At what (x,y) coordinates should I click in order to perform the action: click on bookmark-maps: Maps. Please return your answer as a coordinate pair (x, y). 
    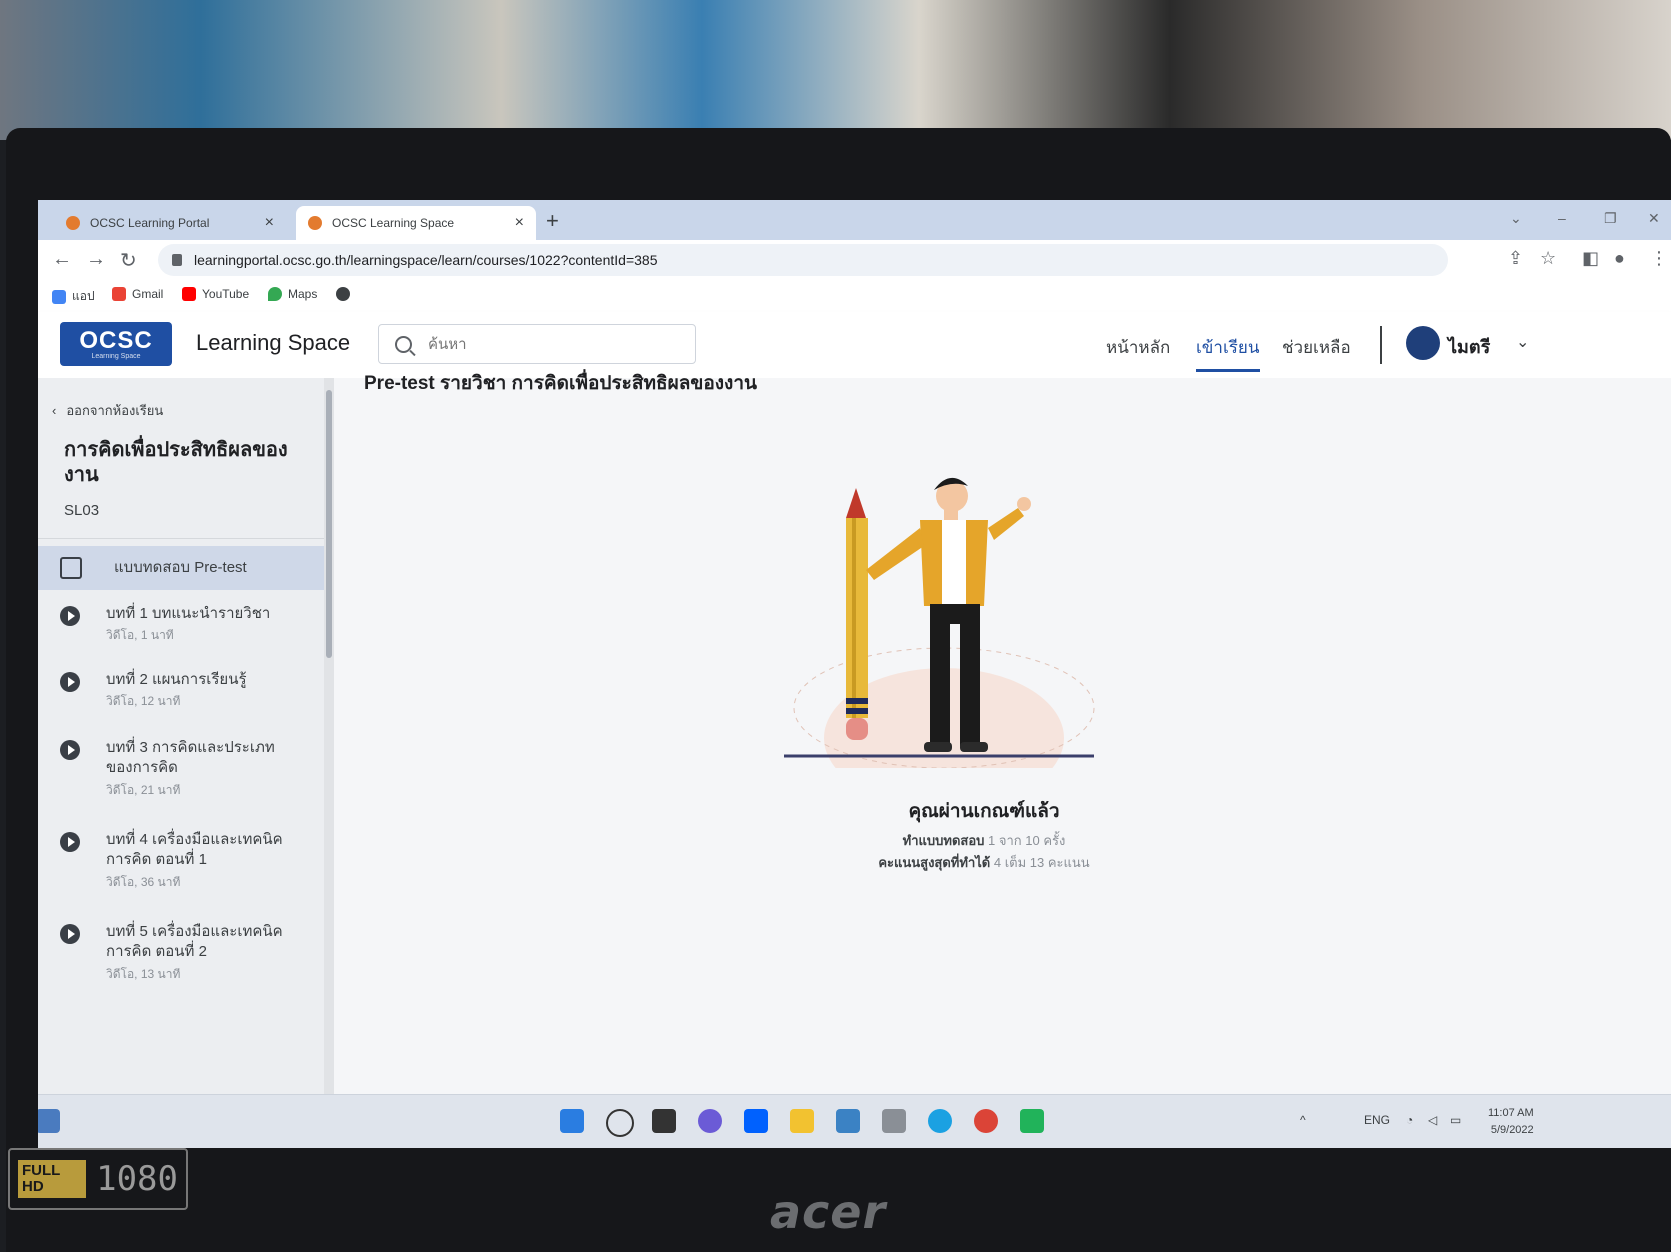
    Looking at the image, I should click on (292, 294).